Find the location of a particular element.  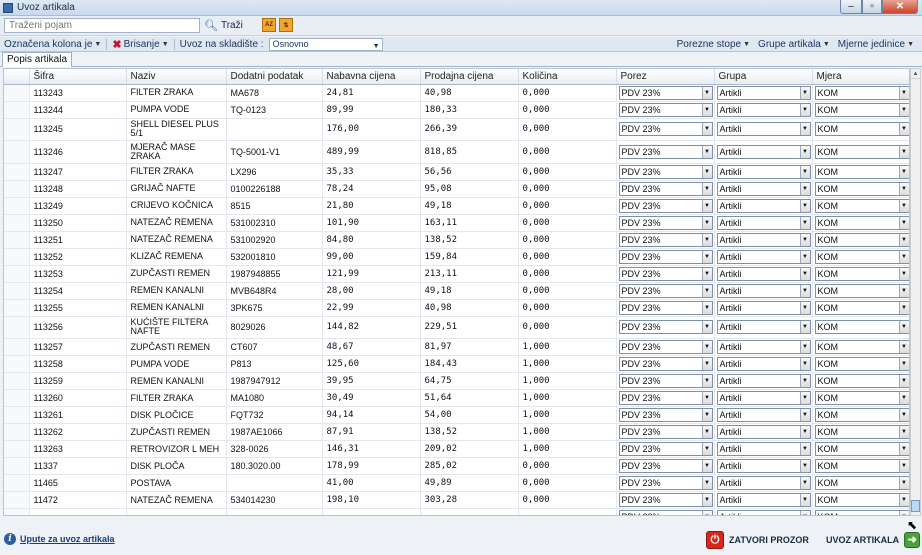

cell-name: CRIJEVO KOČNICA is located at coordinates (176, 206).